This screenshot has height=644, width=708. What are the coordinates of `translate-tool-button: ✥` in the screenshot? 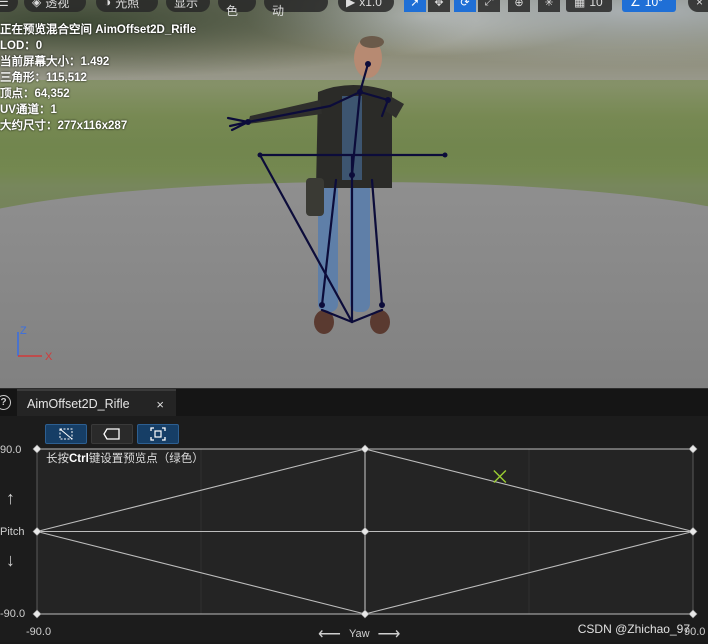 It's located at (439, 6).